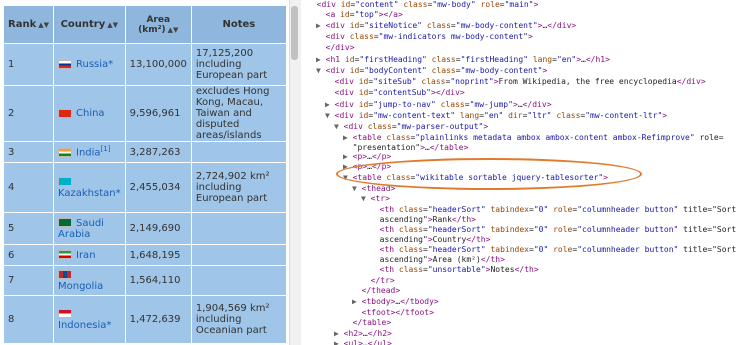 The image size is (740, 345). Describe the element at coordinates (238, 228) in the screenshot. I see `notes-cell` at that location.